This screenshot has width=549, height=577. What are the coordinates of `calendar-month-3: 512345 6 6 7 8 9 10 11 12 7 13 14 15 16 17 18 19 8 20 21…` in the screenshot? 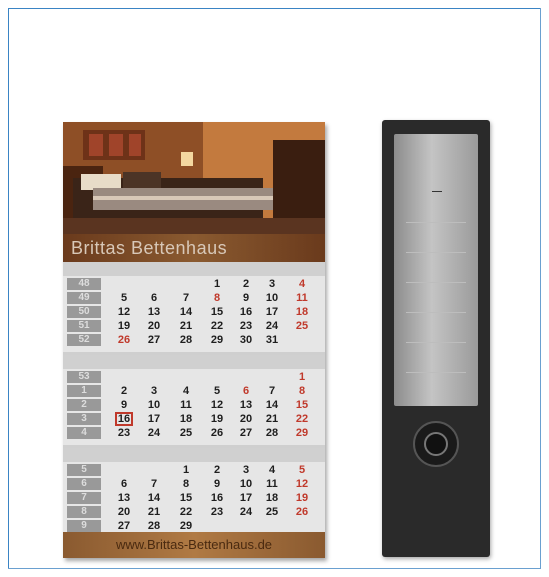 It's located at (194, 493).